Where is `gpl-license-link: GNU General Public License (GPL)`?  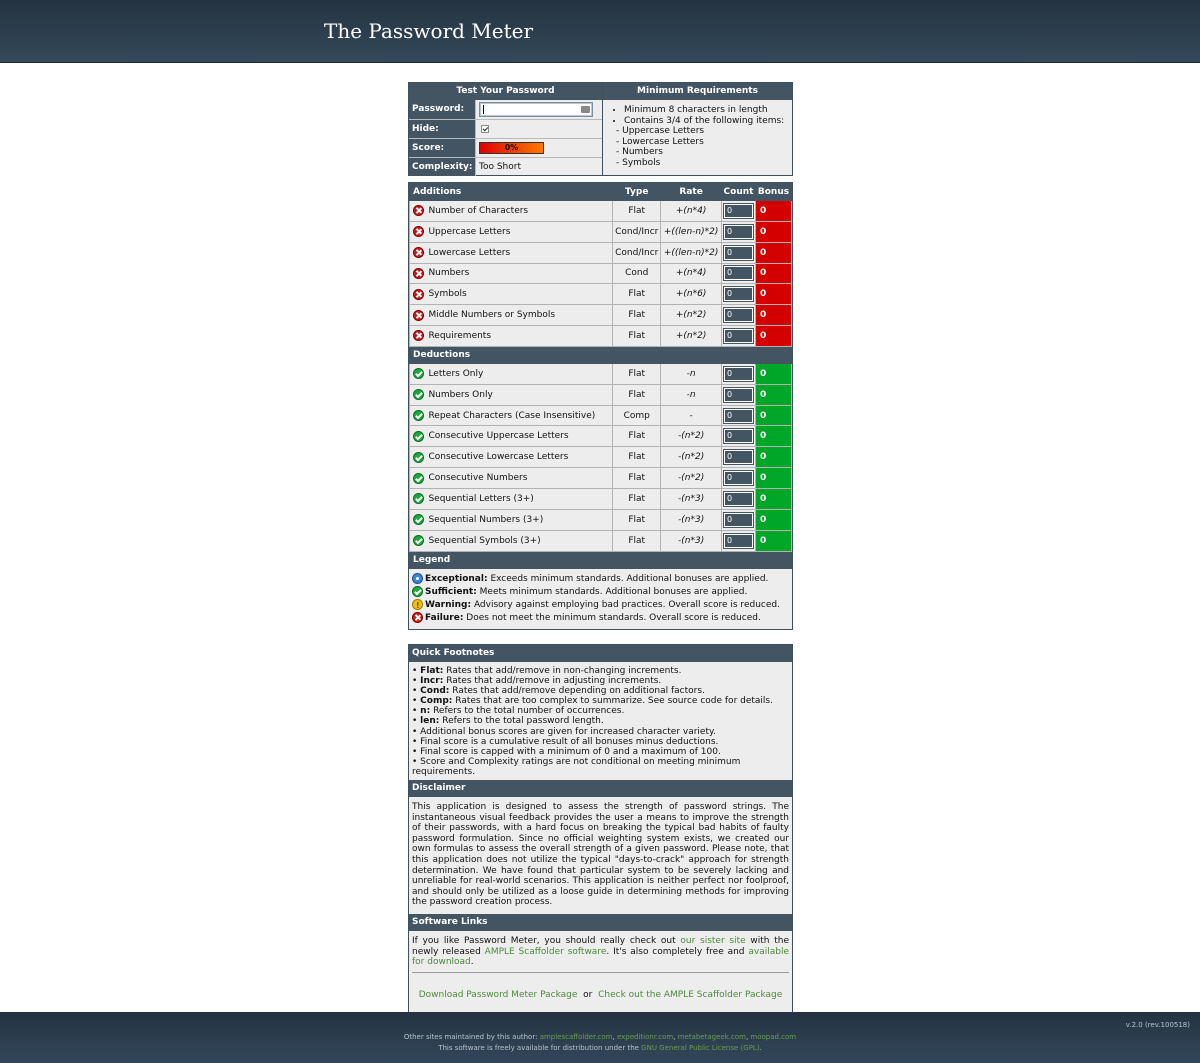 gpl-license-link: GNU General Public License (GPL) is located at coordinates (700, 1048).